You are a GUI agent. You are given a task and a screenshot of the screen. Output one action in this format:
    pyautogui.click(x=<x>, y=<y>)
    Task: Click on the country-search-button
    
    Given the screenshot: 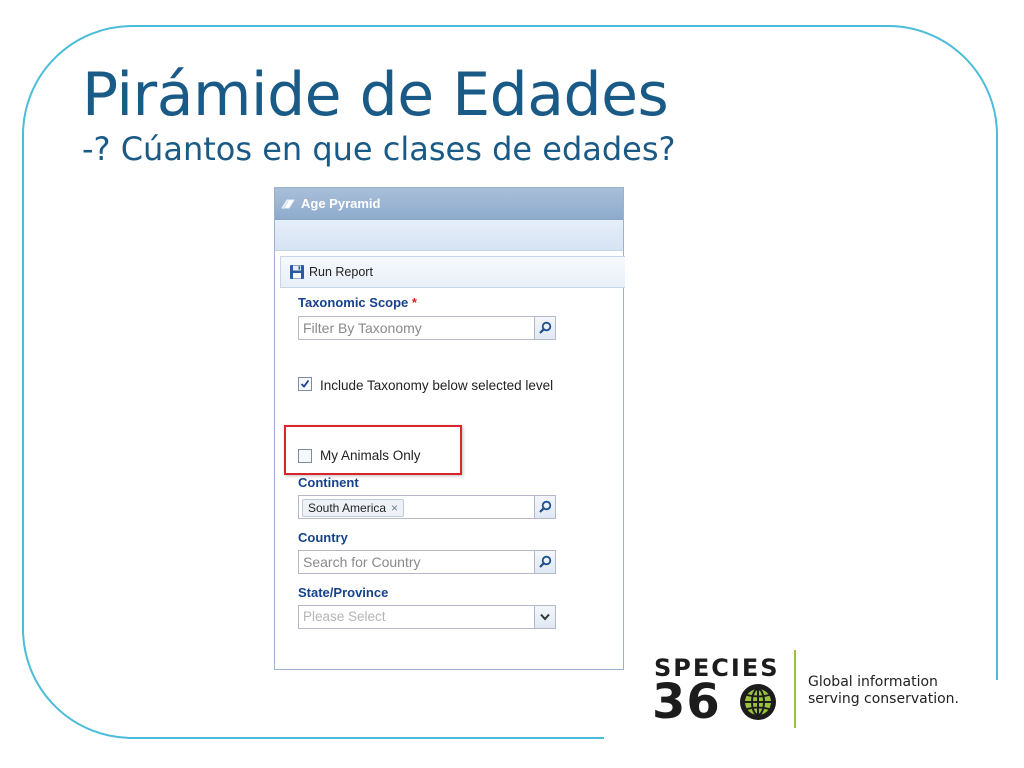 What is the action you would take?
    pyautogui.click(x=544, y=562)
    